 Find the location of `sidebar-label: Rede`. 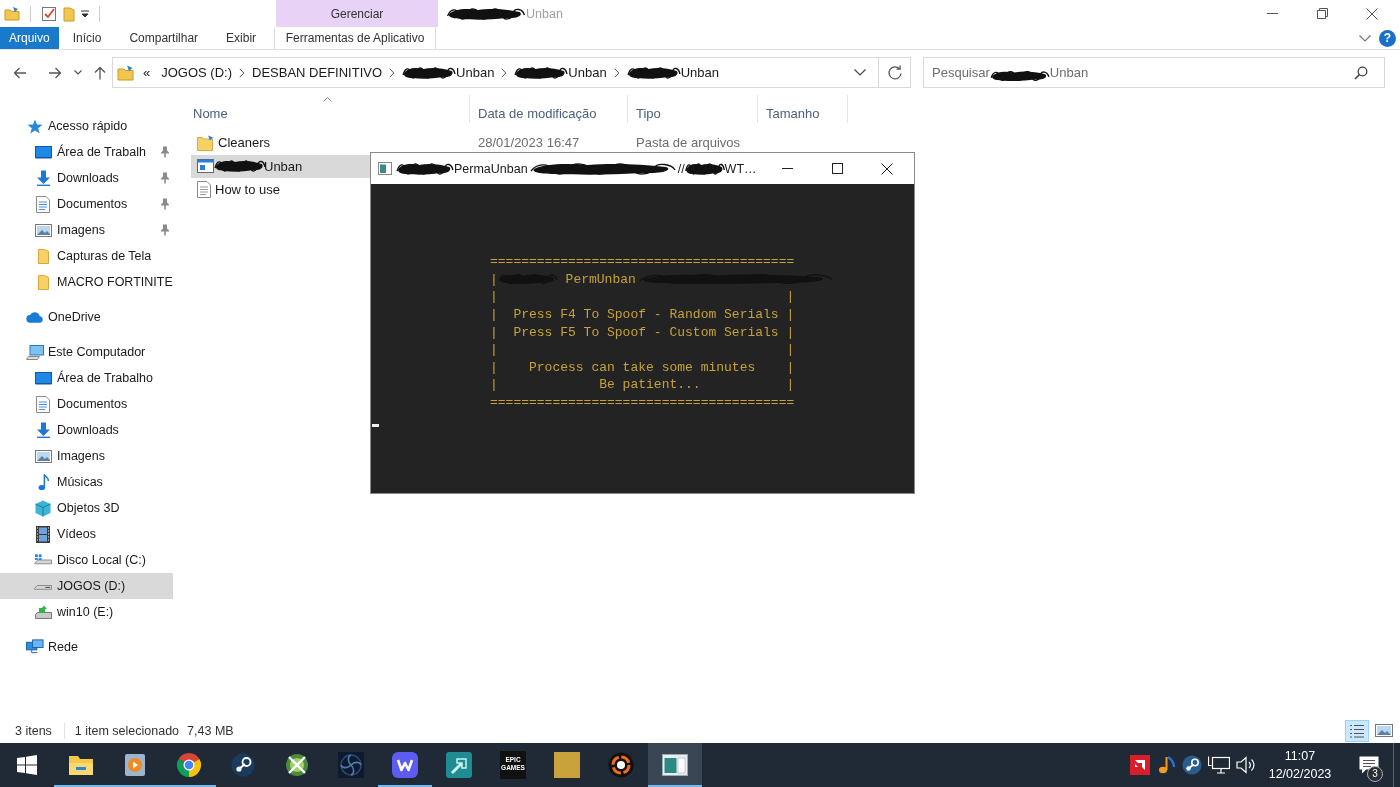

sidebar-label: Rede is located at coordinates (63, 647).